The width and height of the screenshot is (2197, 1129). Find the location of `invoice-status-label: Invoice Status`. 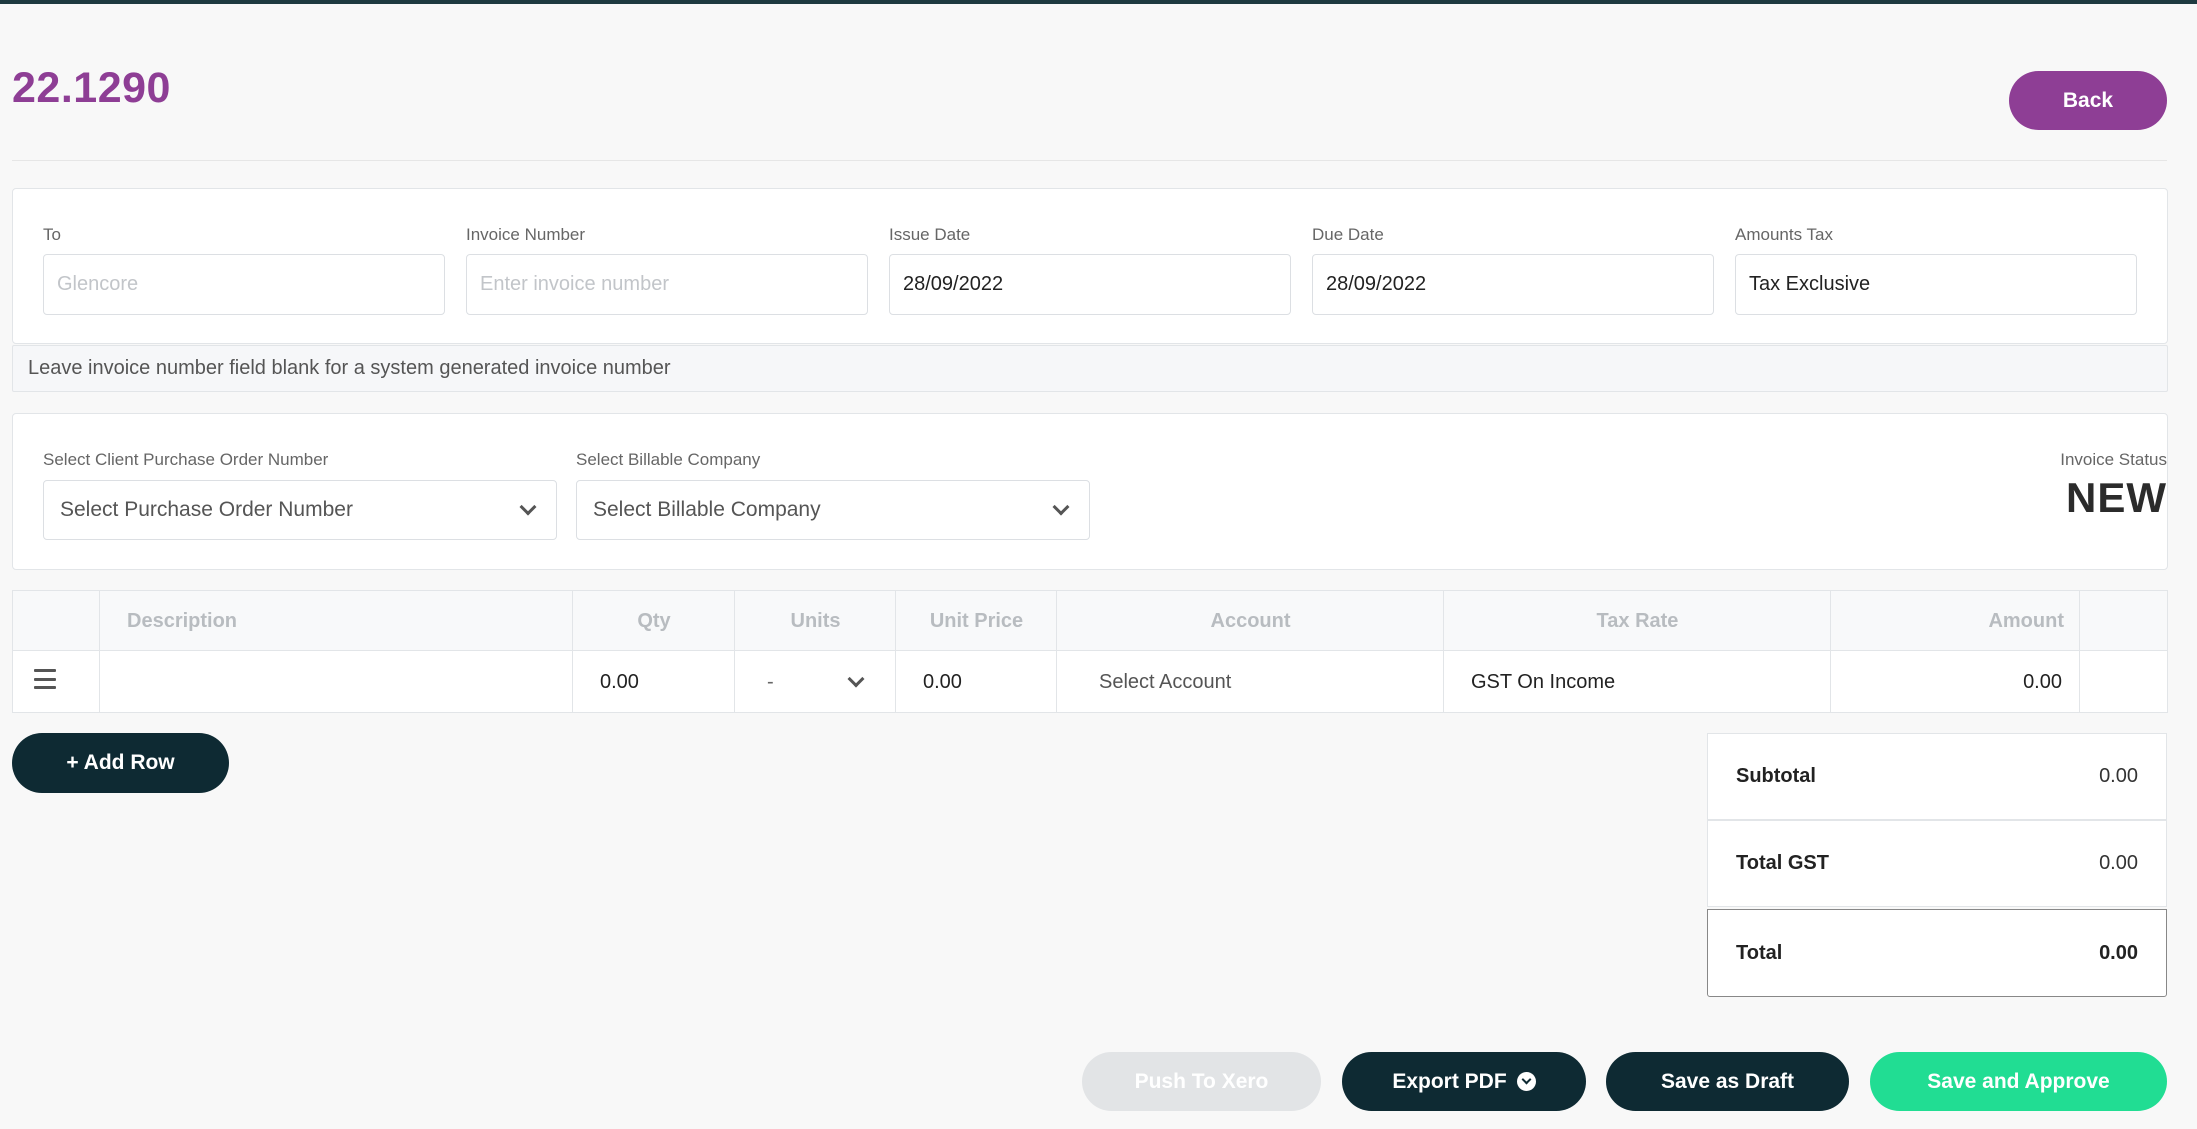

invoice-status-label: Invoice Status is located at coordinates (2113, 459).